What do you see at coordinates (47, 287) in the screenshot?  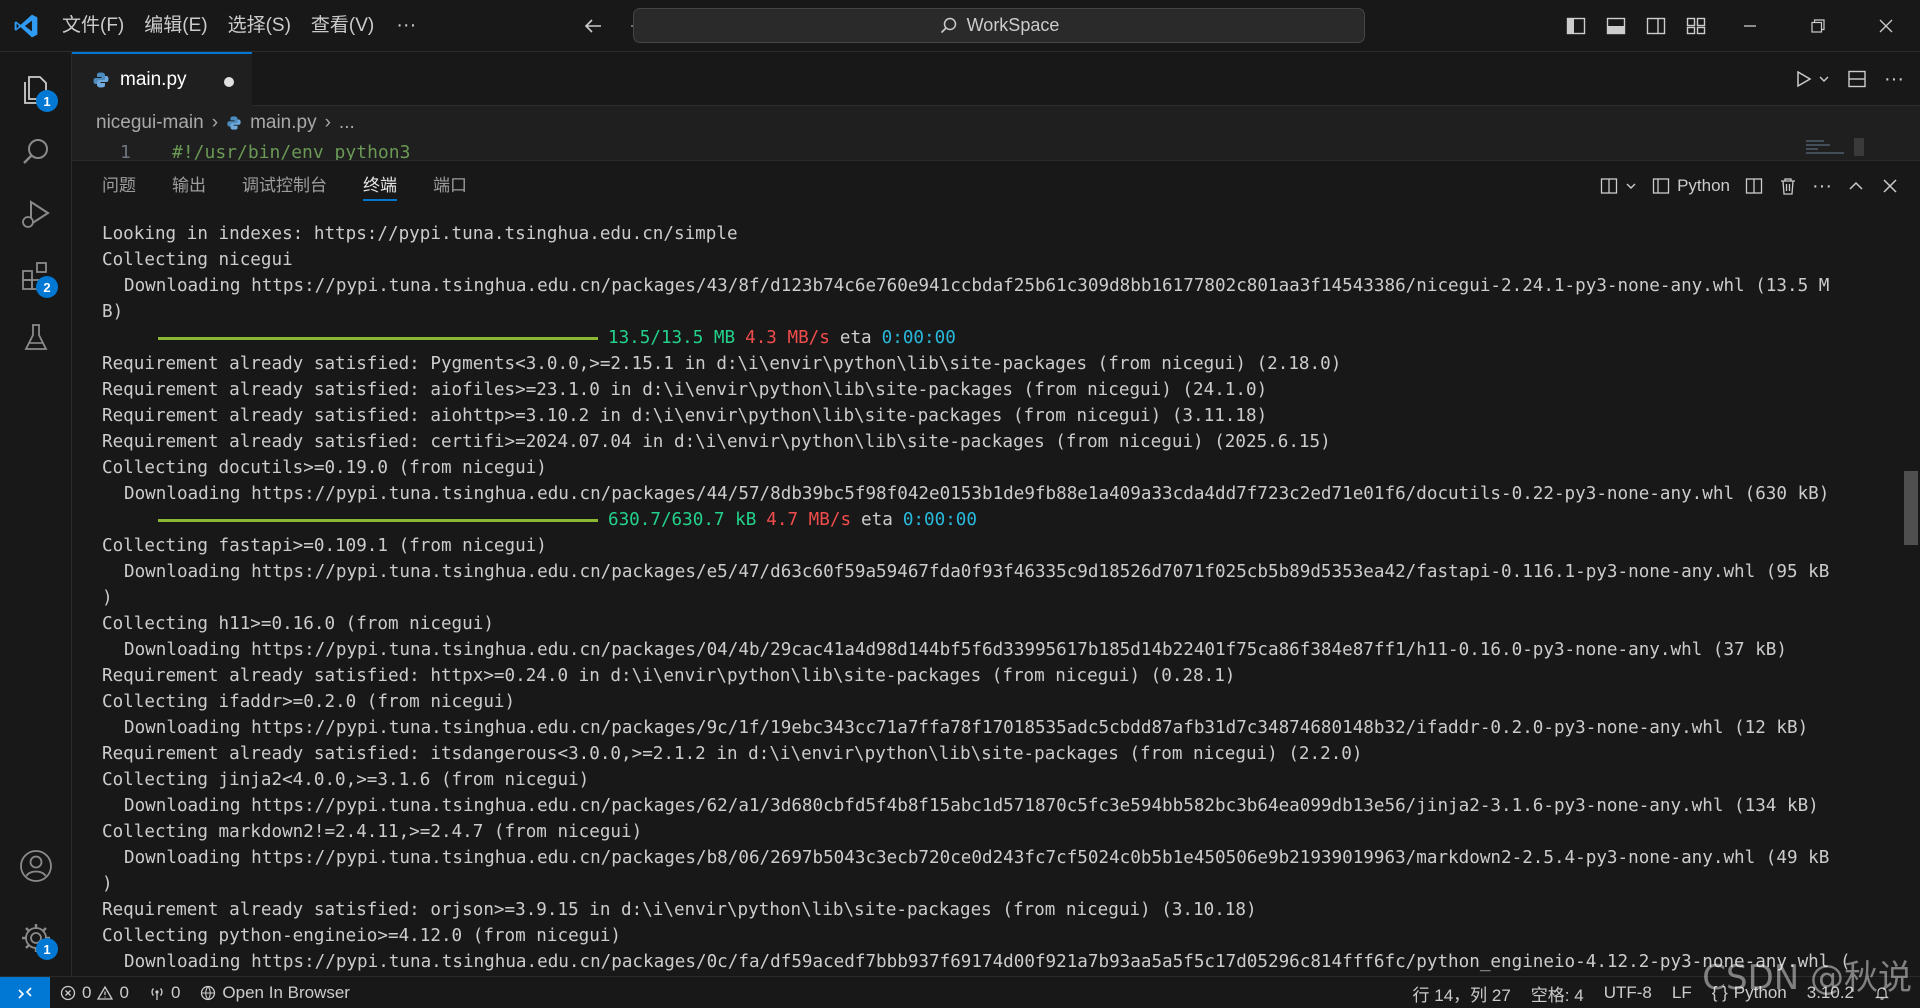 I see `extensions-badge: 2` at bounding box center [47, 287].